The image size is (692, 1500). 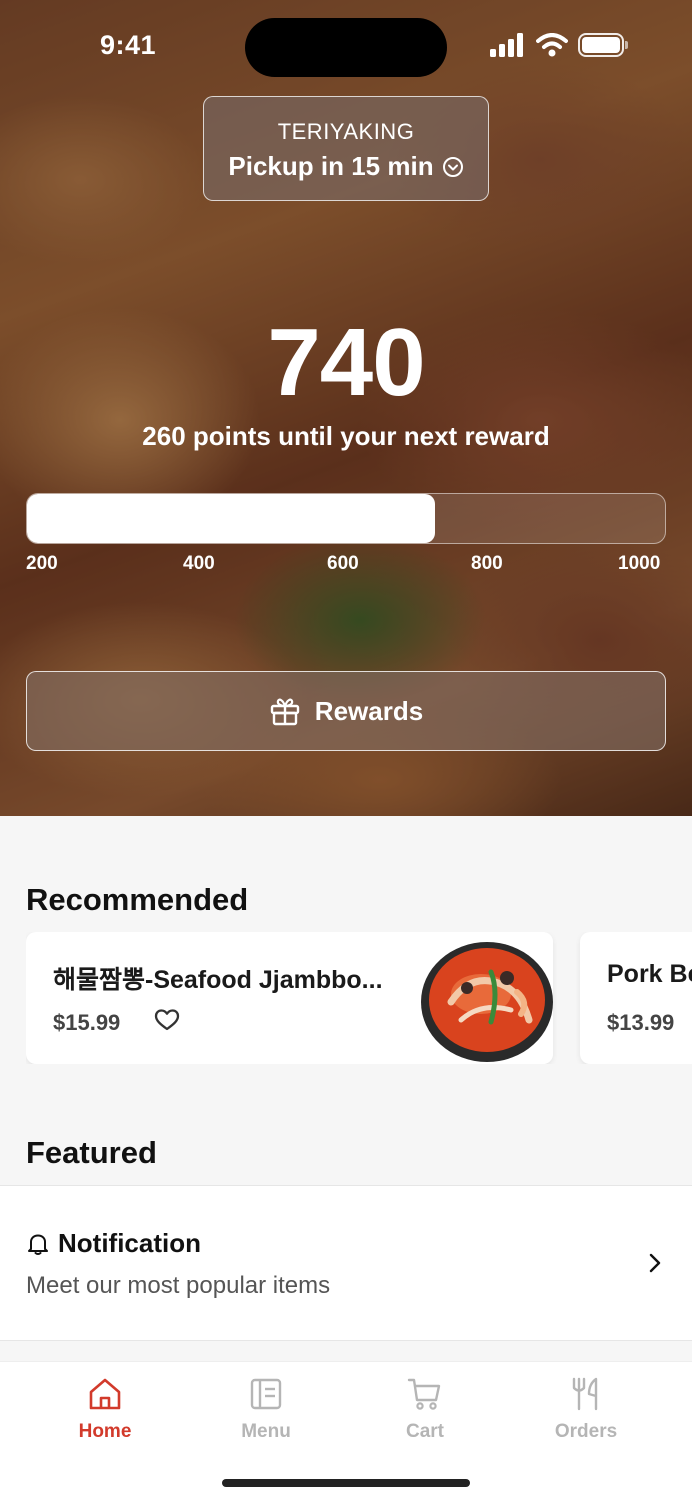 I want to click on progress-ticks: 200 400 600 800 1000, so click(x=346, y=565).